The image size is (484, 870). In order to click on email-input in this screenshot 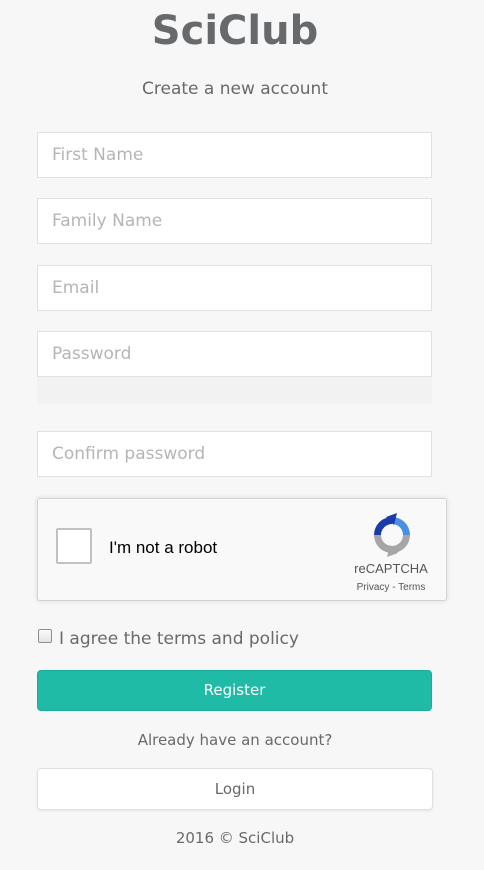, I will do `click(234, 288)`.